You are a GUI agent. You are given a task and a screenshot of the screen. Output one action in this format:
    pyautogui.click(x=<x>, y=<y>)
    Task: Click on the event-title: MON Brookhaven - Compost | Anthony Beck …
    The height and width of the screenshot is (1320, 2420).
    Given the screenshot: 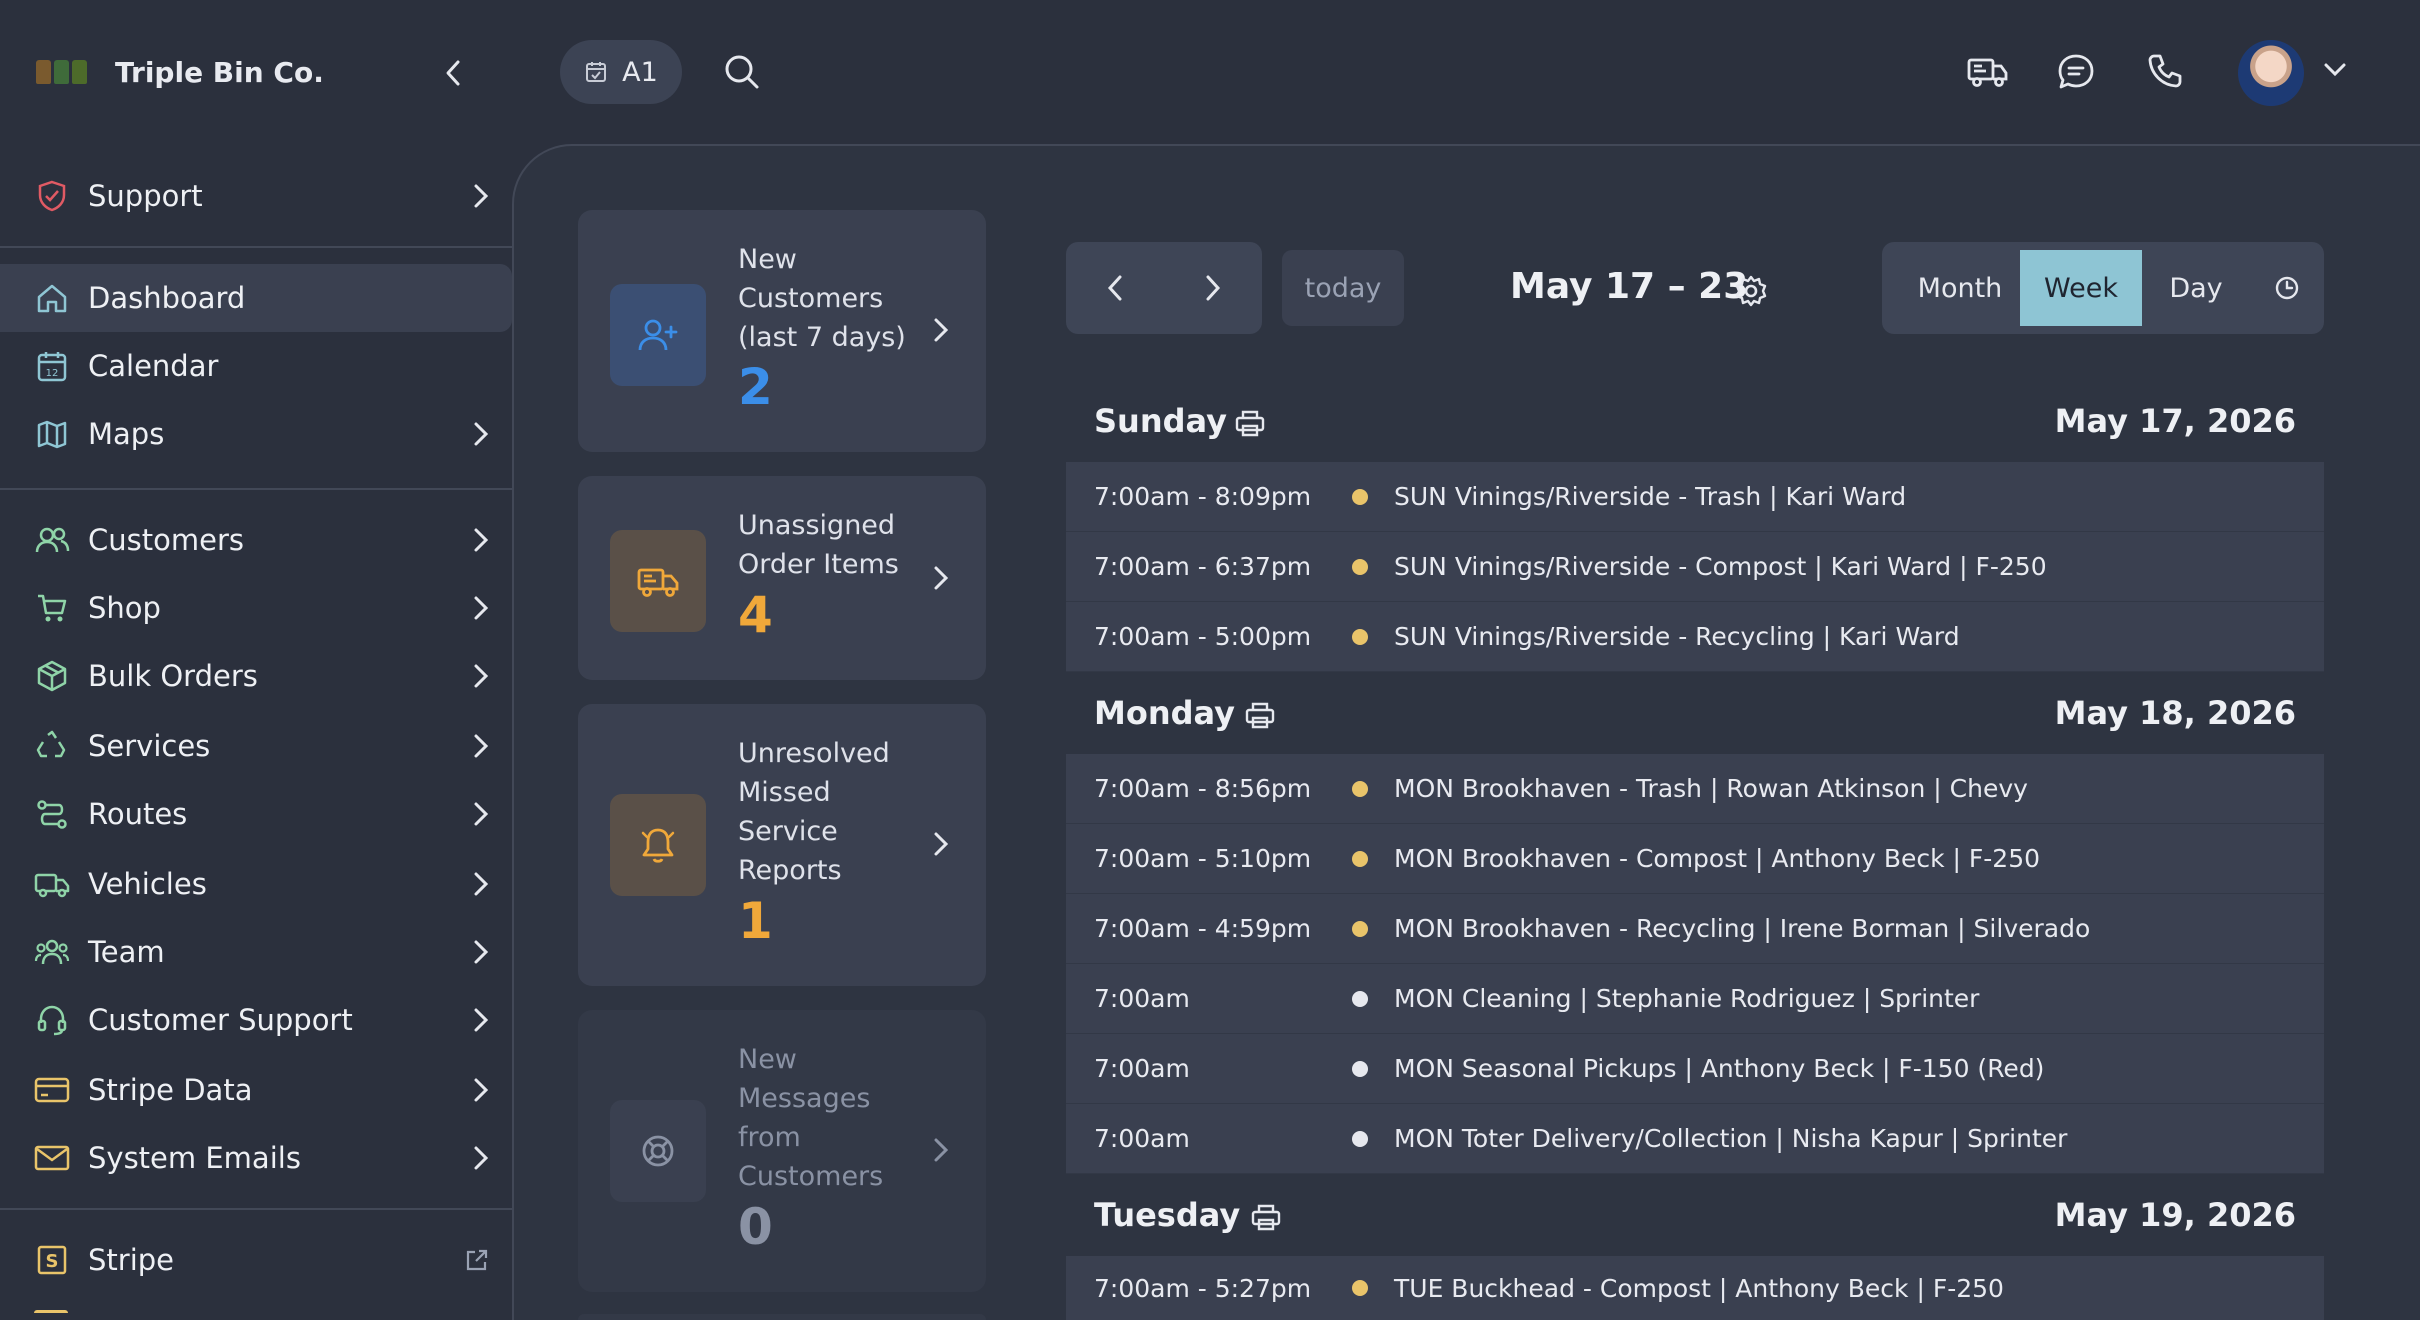 What is the action you would take?
    pyautogui.click(x=1717, y=858)
    